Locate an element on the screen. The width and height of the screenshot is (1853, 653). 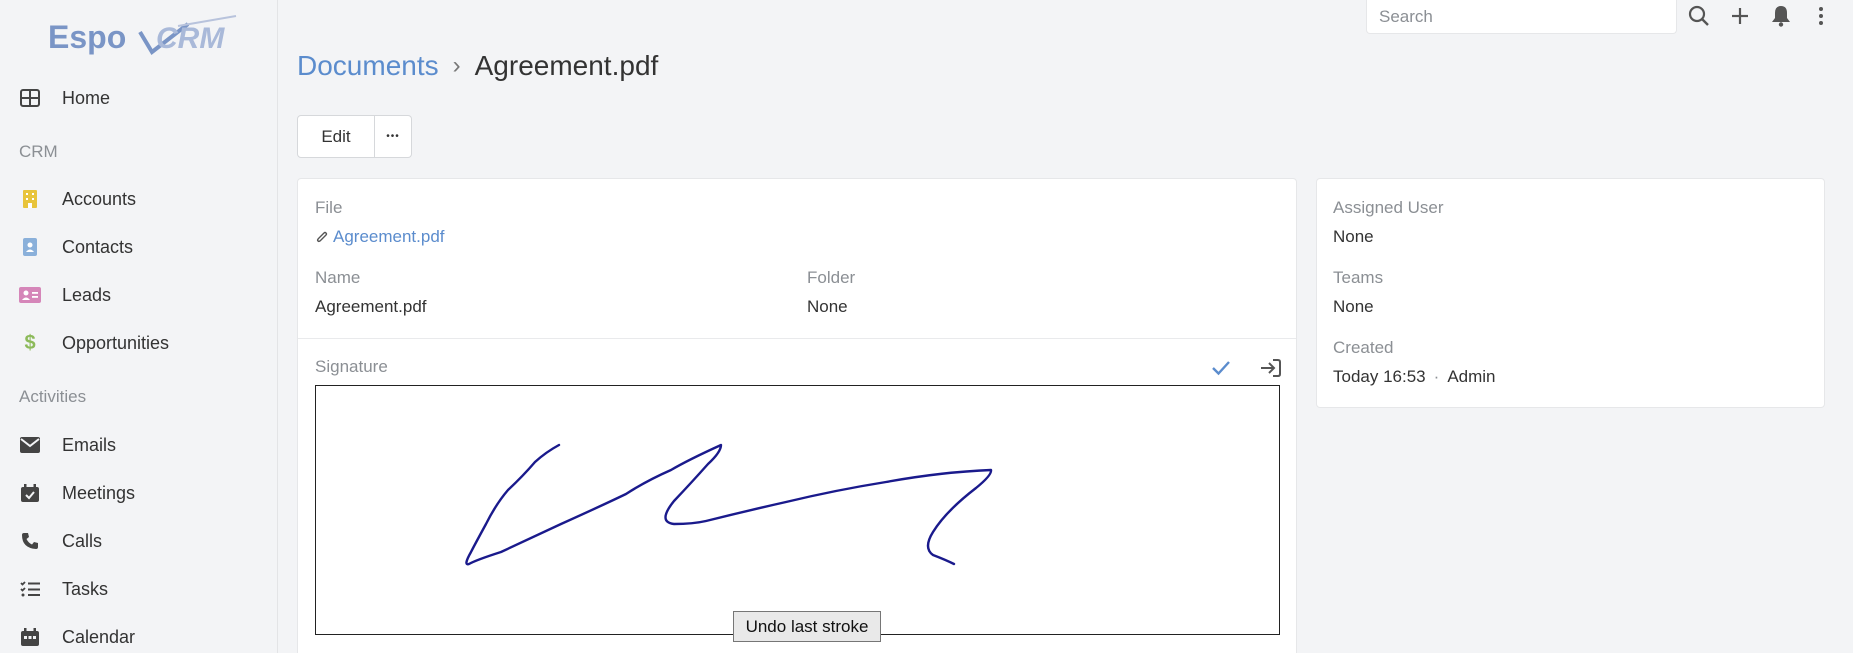
file-attachment-link: Agreement.pdf is located at coordinates (380, 237).